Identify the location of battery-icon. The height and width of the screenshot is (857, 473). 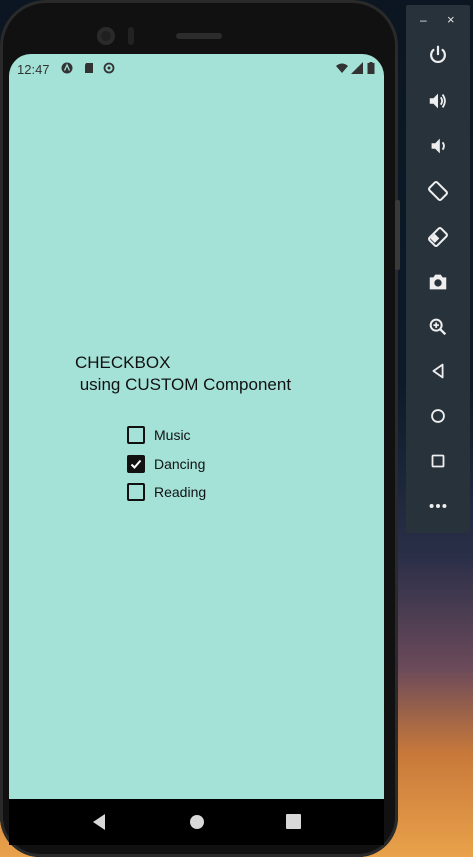
(371, 68).